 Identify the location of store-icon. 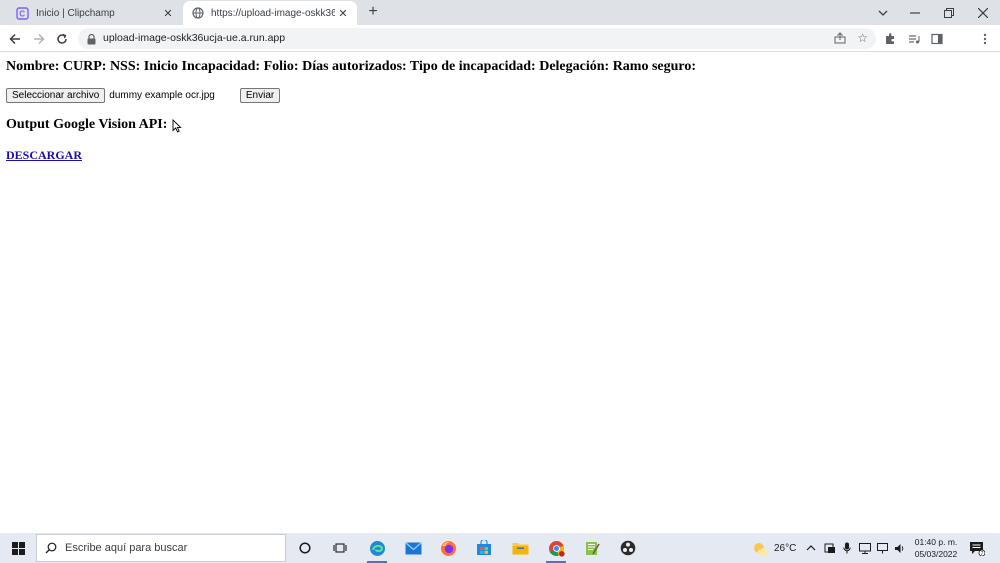
(484, 548).